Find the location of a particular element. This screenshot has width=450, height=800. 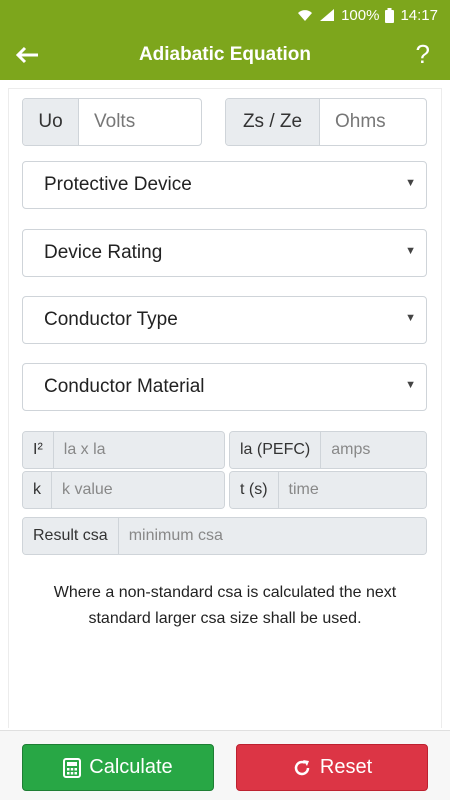

i2-input-group: I² la x la is located at coordinates (123, 450).